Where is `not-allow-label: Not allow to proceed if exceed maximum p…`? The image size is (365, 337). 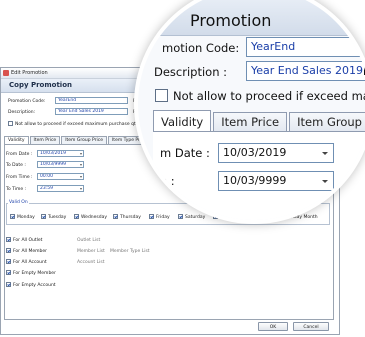
not-allow-label: Not allow to proceed if exceed maximum p… is located at coordinates (85, 124).